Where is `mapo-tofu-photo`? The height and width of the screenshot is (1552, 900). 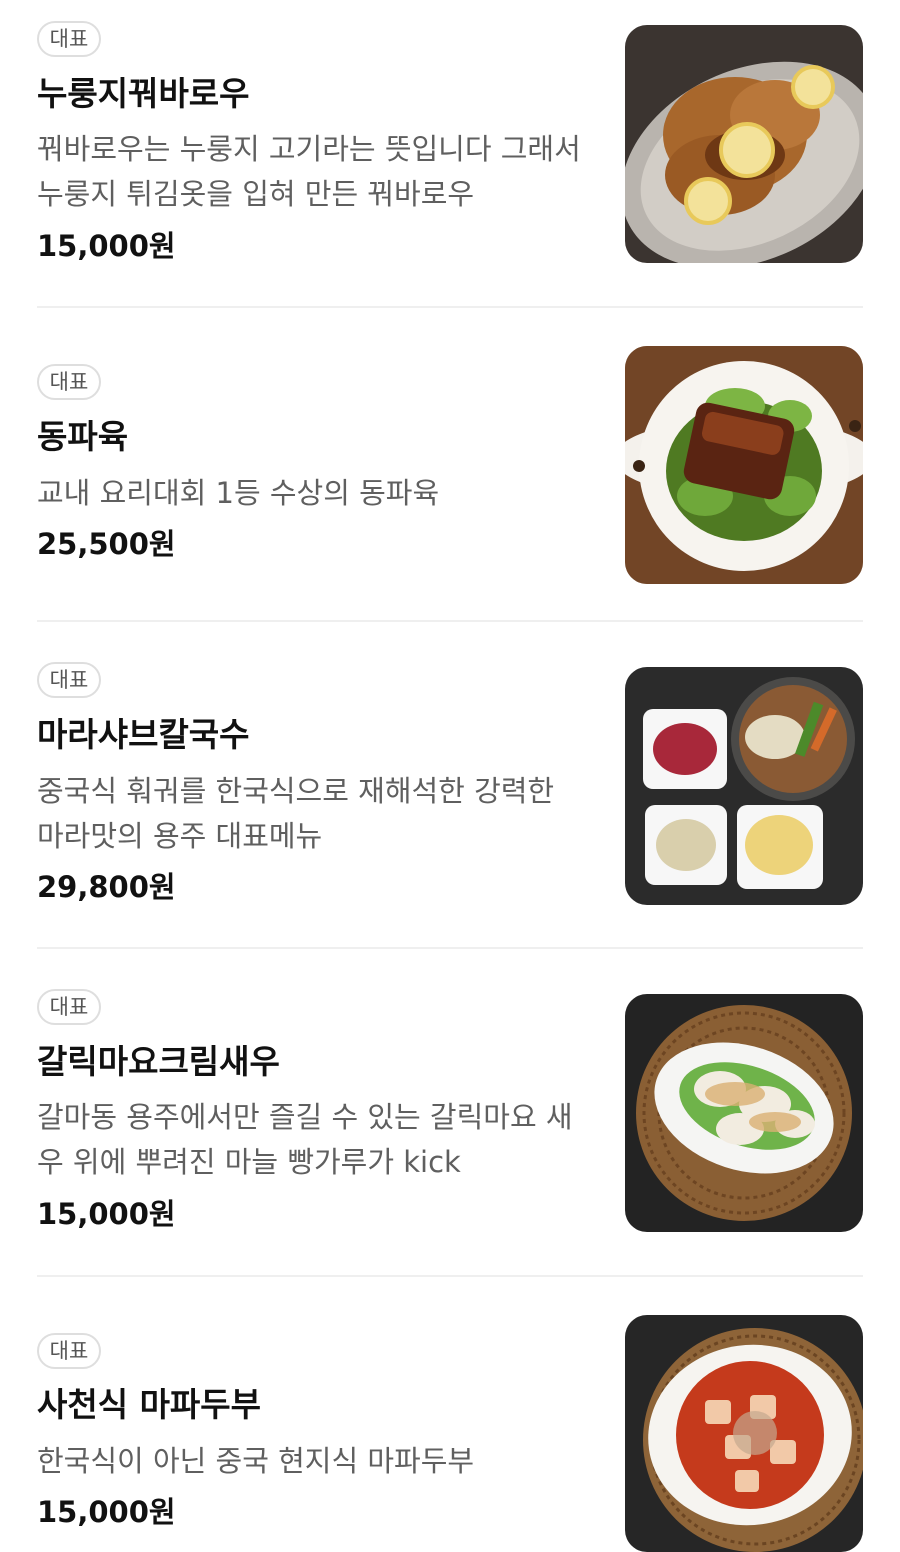 mapo-tofu-photo is located at coordinates (744, 1433).